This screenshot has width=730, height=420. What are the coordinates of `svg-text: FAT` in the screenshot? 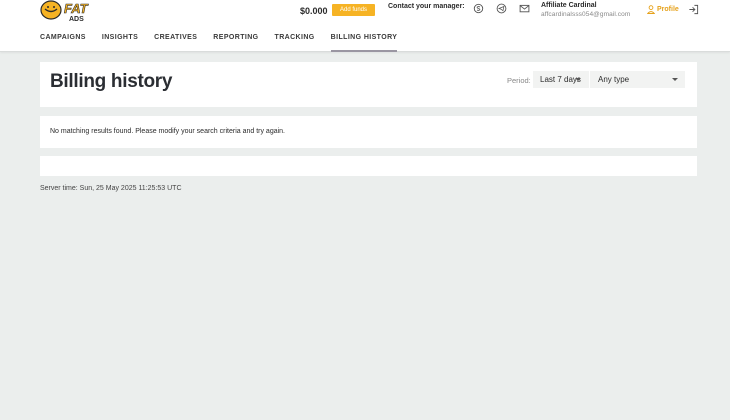 It's located at (76, 8).